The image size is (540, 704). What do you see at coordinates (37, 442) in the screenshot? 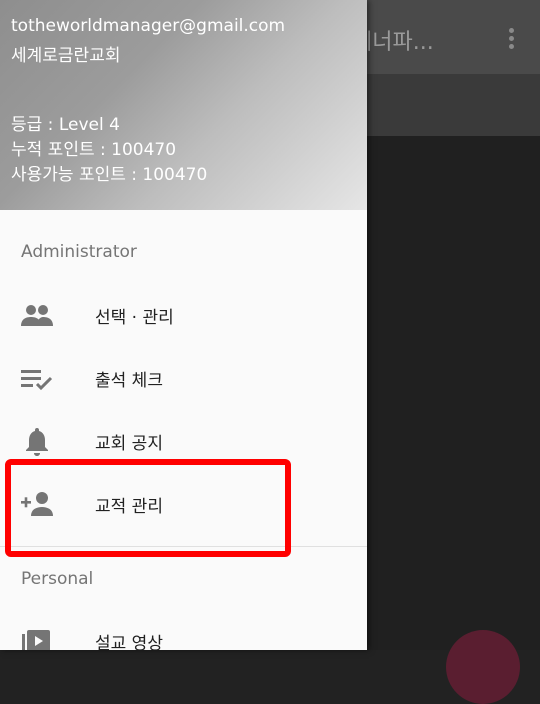
I see `bell-icon` at bounding box center [37, 442].